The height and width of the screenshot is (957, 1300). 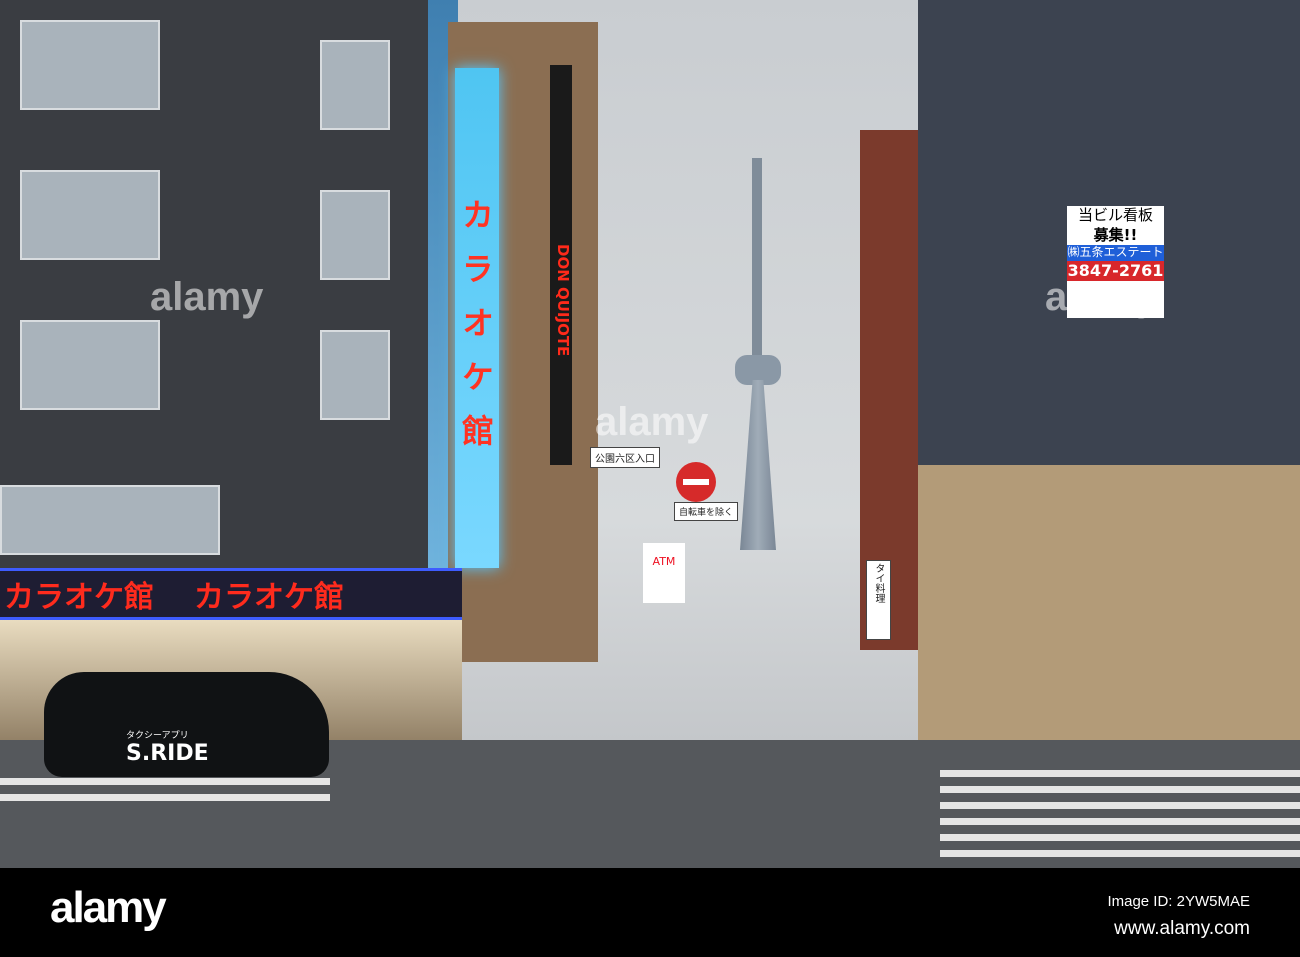 What do you see at coordinates (561, 265) in the screenshot?
I see `don-quijote-sign: DON QUIJOTE` at bounding box center [561, 265].